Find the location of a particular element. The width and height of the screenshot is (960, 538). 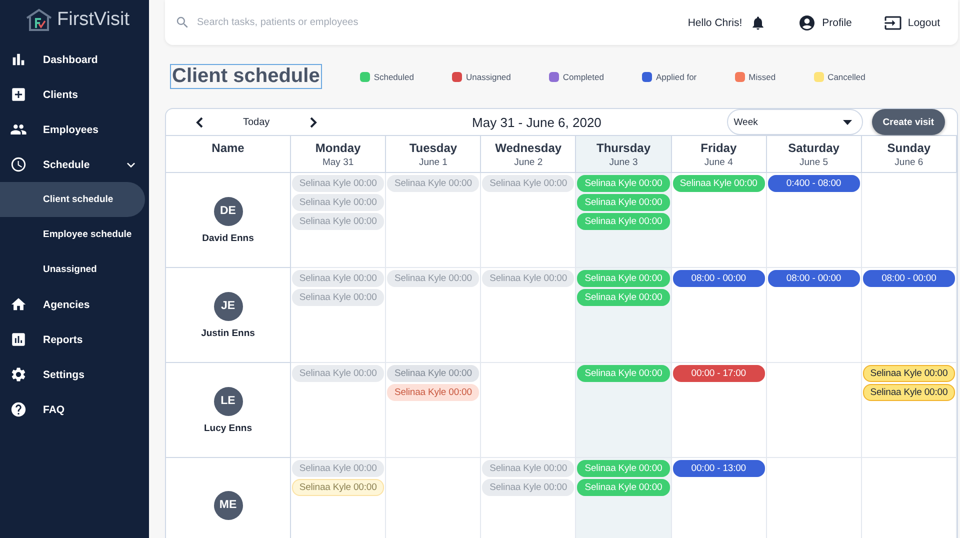

view-dropdown: Week is located at coordinates (794, 122).